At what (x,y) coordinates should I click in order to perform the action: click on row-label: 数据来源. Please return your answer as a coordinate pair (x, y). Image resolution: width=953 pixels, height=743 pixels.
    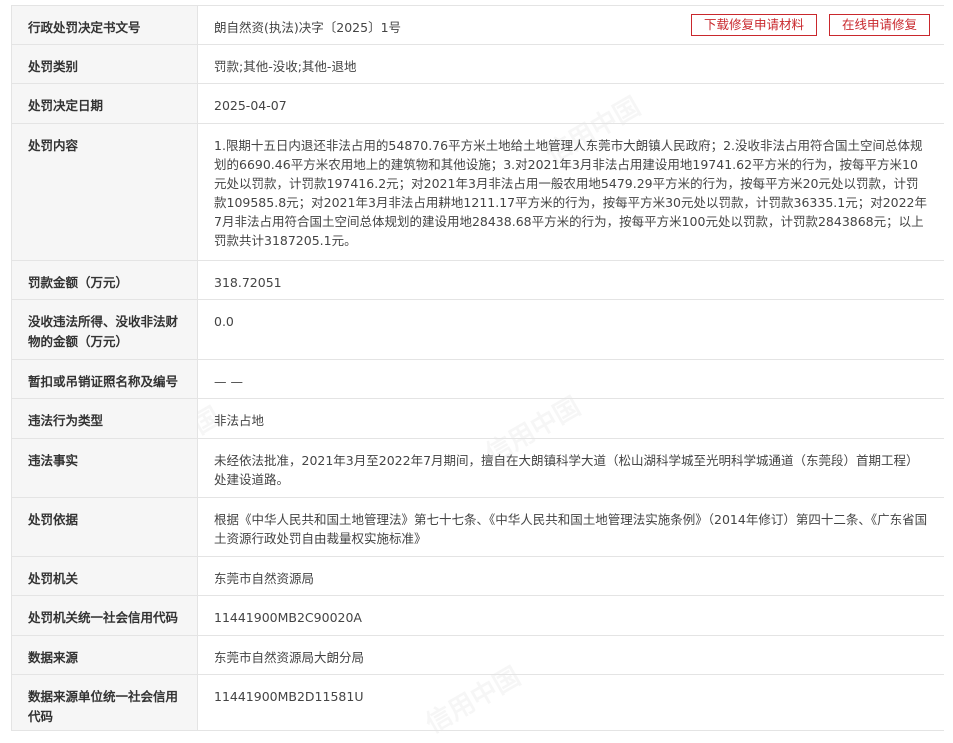
    Looking at the image, I should click on (105, 655).